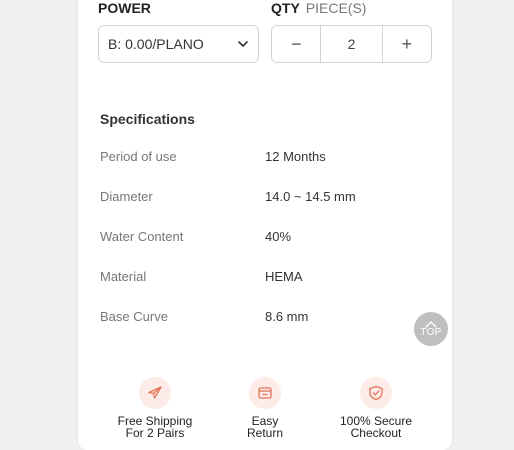  Describe the element at coordinates (336, 8) in the screenshot. I see `qty-unit: PIECE(S)` at that location.